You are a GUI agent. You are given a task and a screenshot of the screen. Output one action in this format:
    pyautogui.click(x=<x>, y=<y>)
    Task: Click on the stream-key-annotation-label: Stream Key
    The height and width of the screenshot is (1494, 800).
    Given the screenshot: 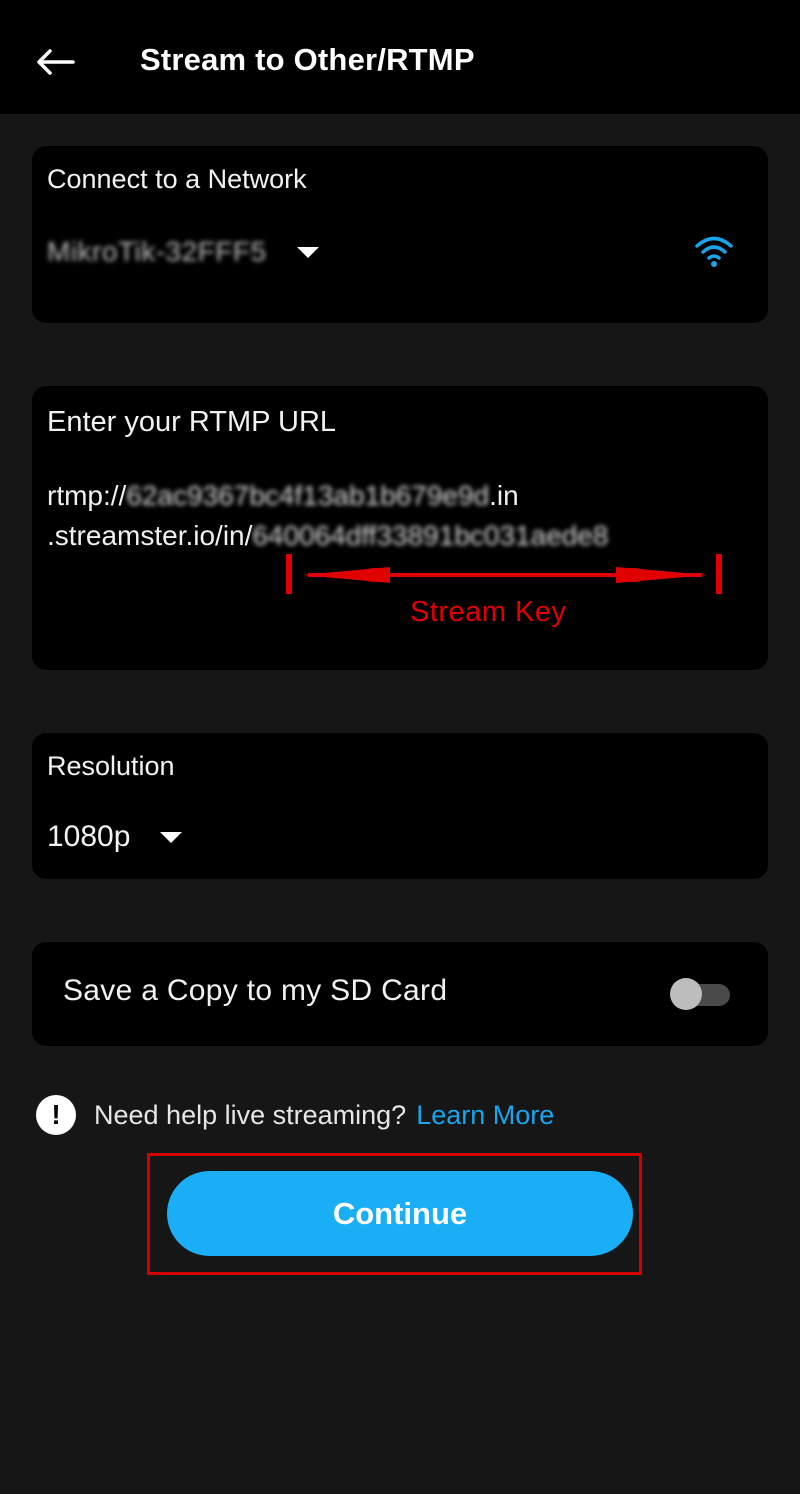 What is the action you would take?
    pyautogui.click(x=488, y=612)
    